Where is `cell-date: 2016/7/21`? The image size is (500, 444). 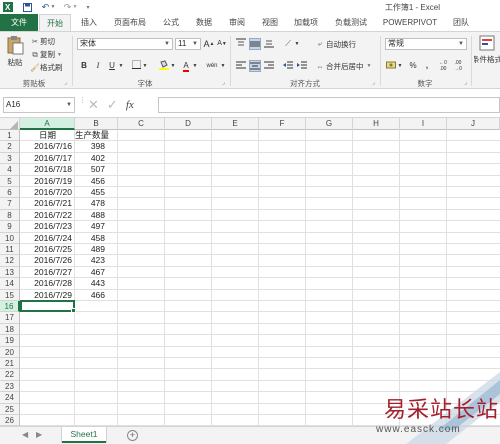
cell-date: 2016/7/21 is located at coordinates (46, 203).